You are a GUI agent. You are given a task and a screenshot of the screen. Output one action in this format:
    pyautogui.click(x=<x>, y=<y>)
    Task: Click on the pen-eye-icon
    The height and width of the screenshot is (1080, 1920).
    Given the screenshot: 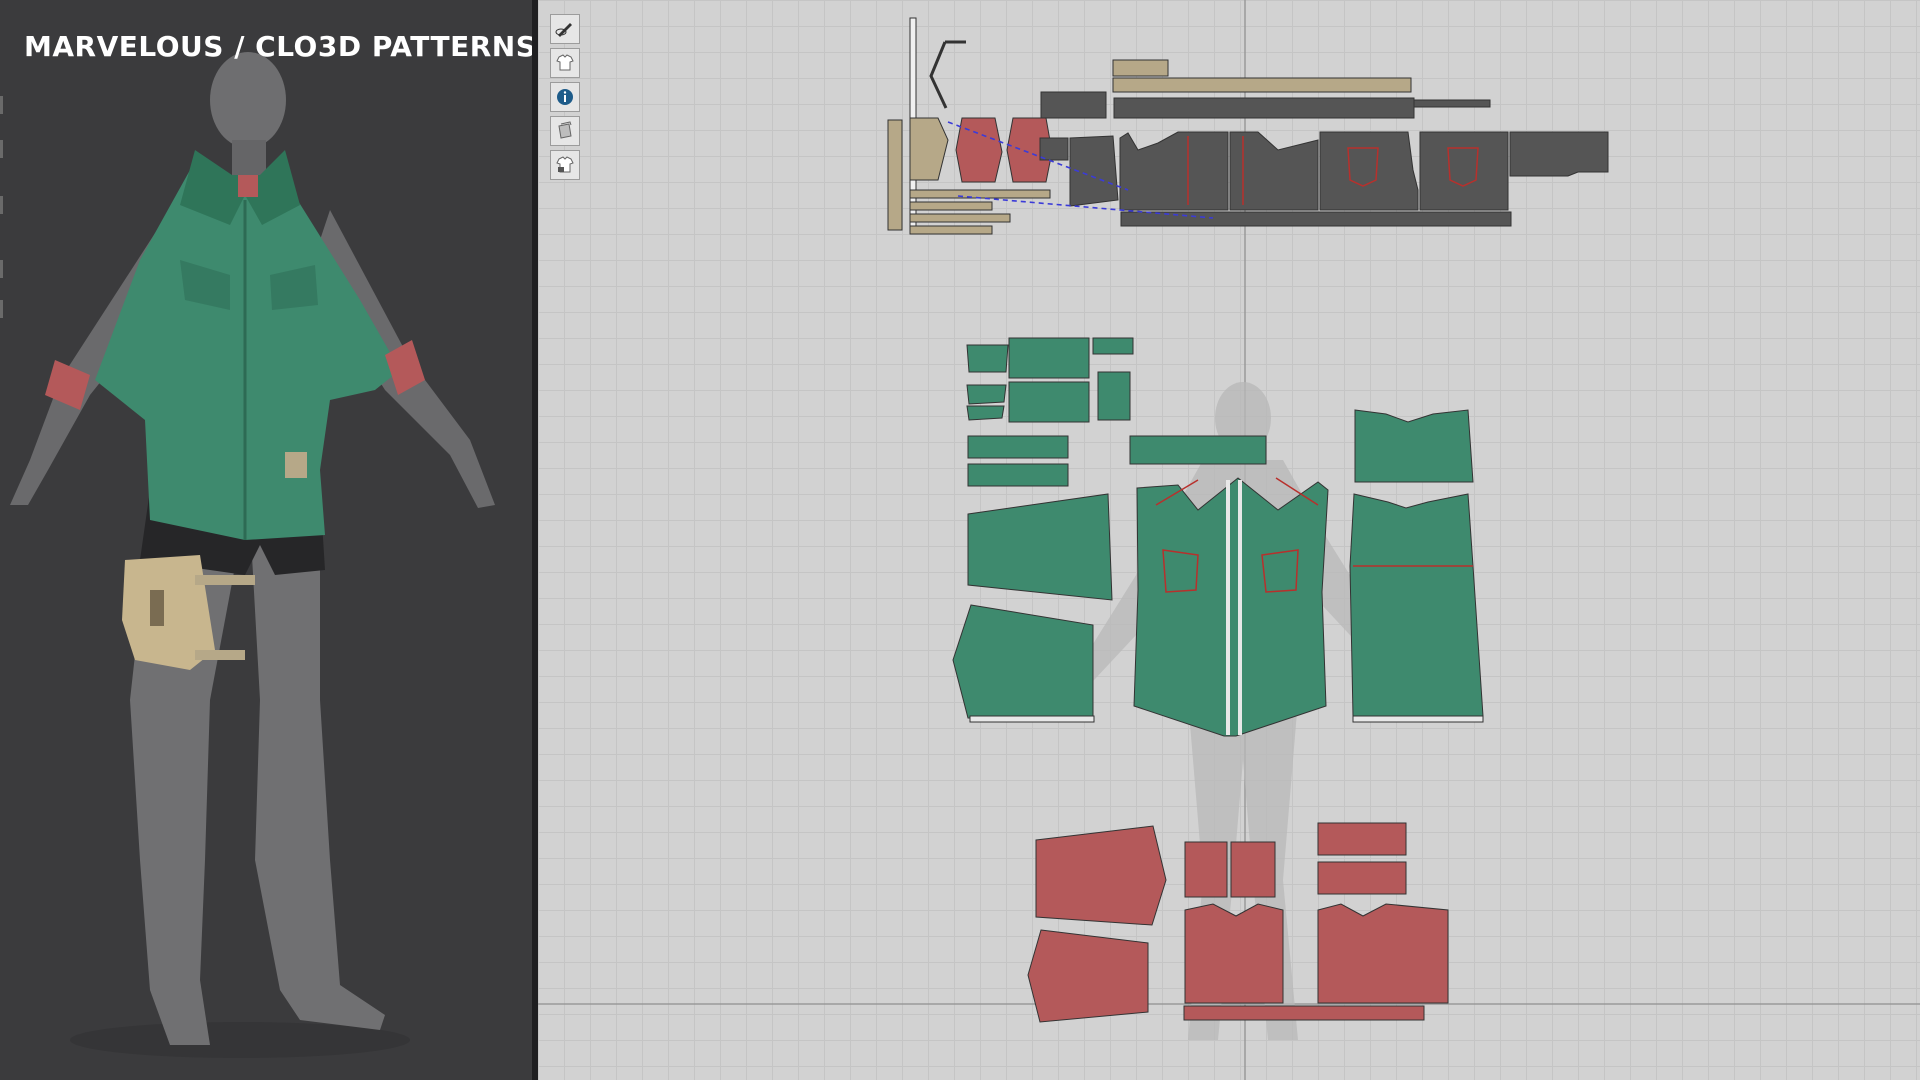 What is the action you would take?
    pyautogui.click(x=565, y=29)
    